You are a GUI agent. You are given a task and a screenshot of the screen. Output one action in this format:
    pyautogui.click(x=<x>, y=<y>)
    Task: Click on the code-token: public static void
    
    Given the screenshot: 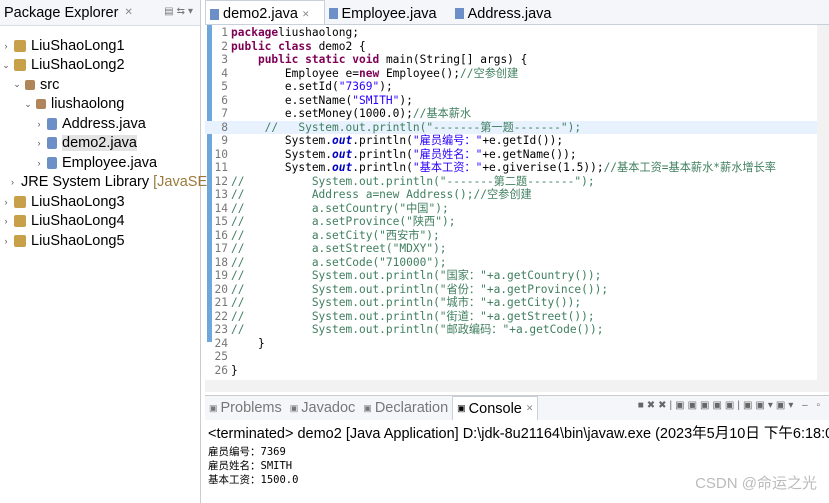 What is the action you would take?
    pyautogui.click(x=318, y=59)
    